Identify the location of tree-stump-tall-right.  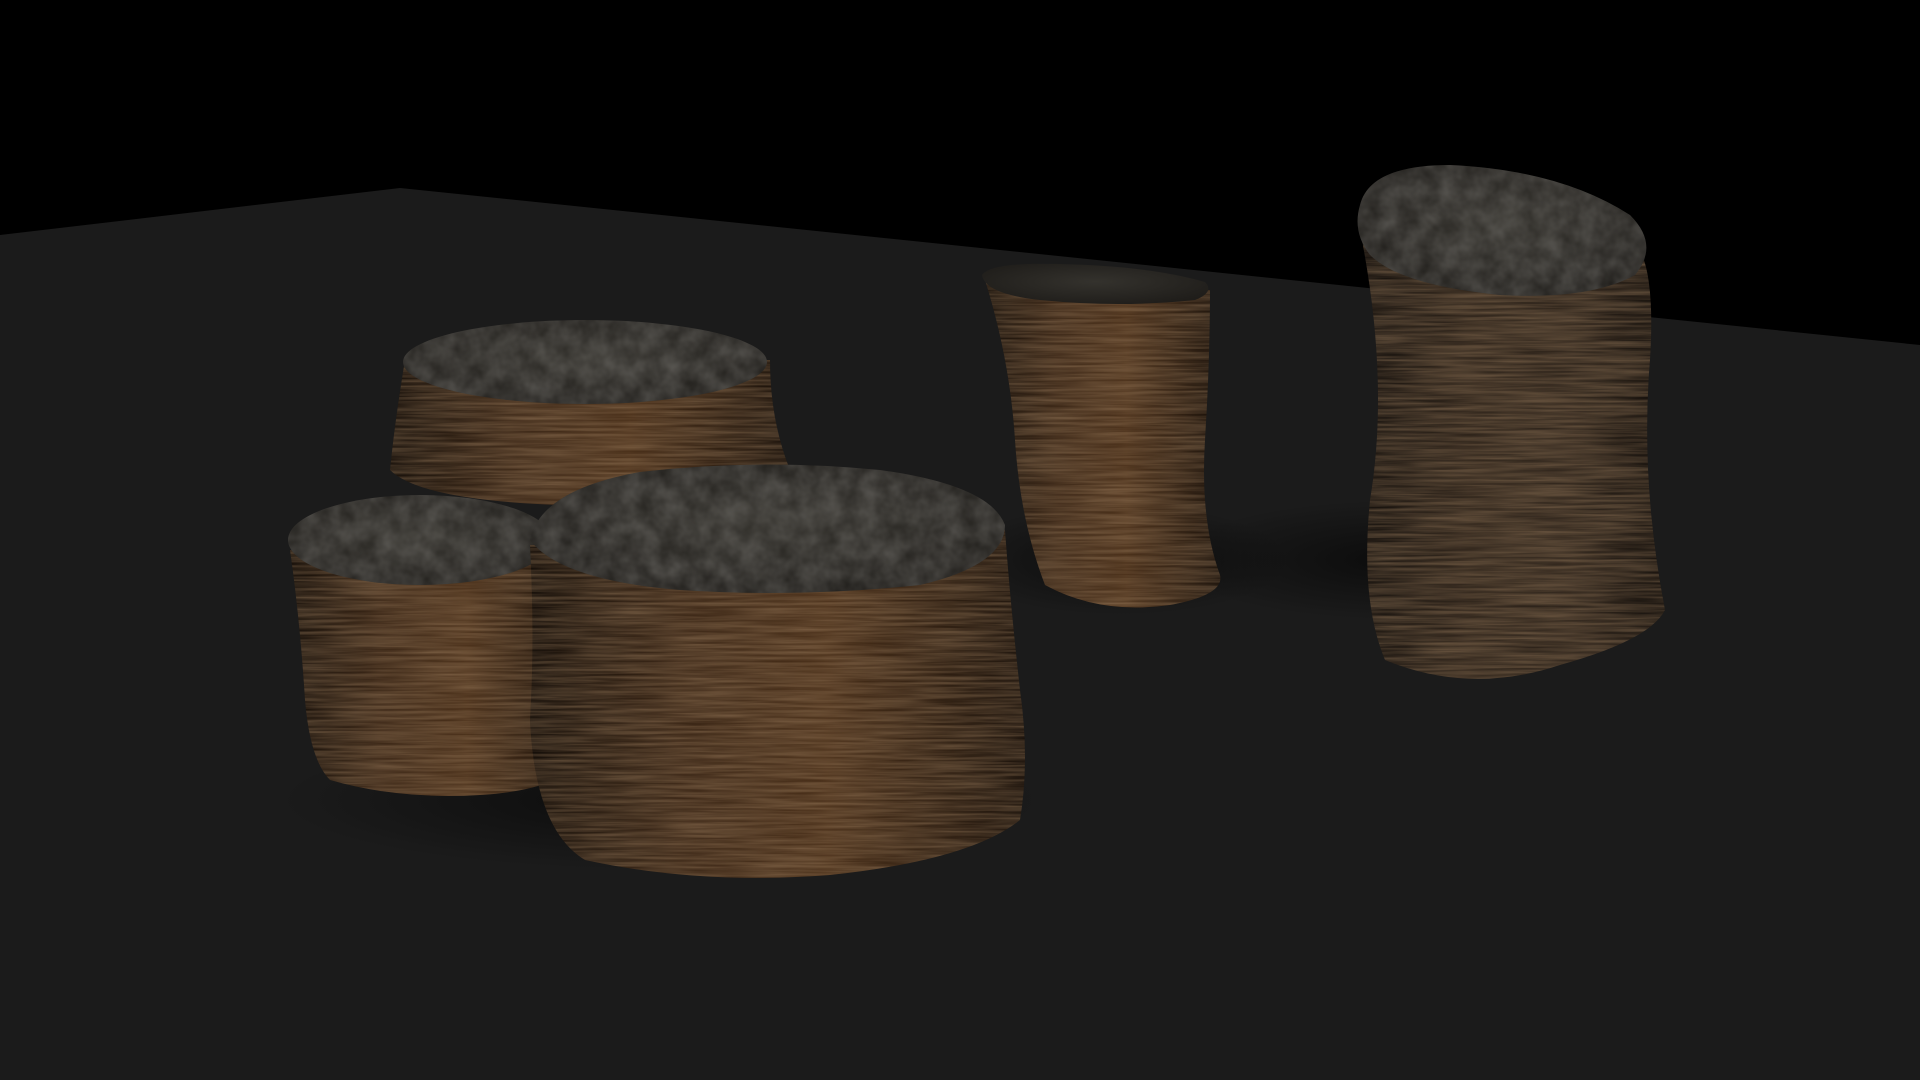
(1511, 422).